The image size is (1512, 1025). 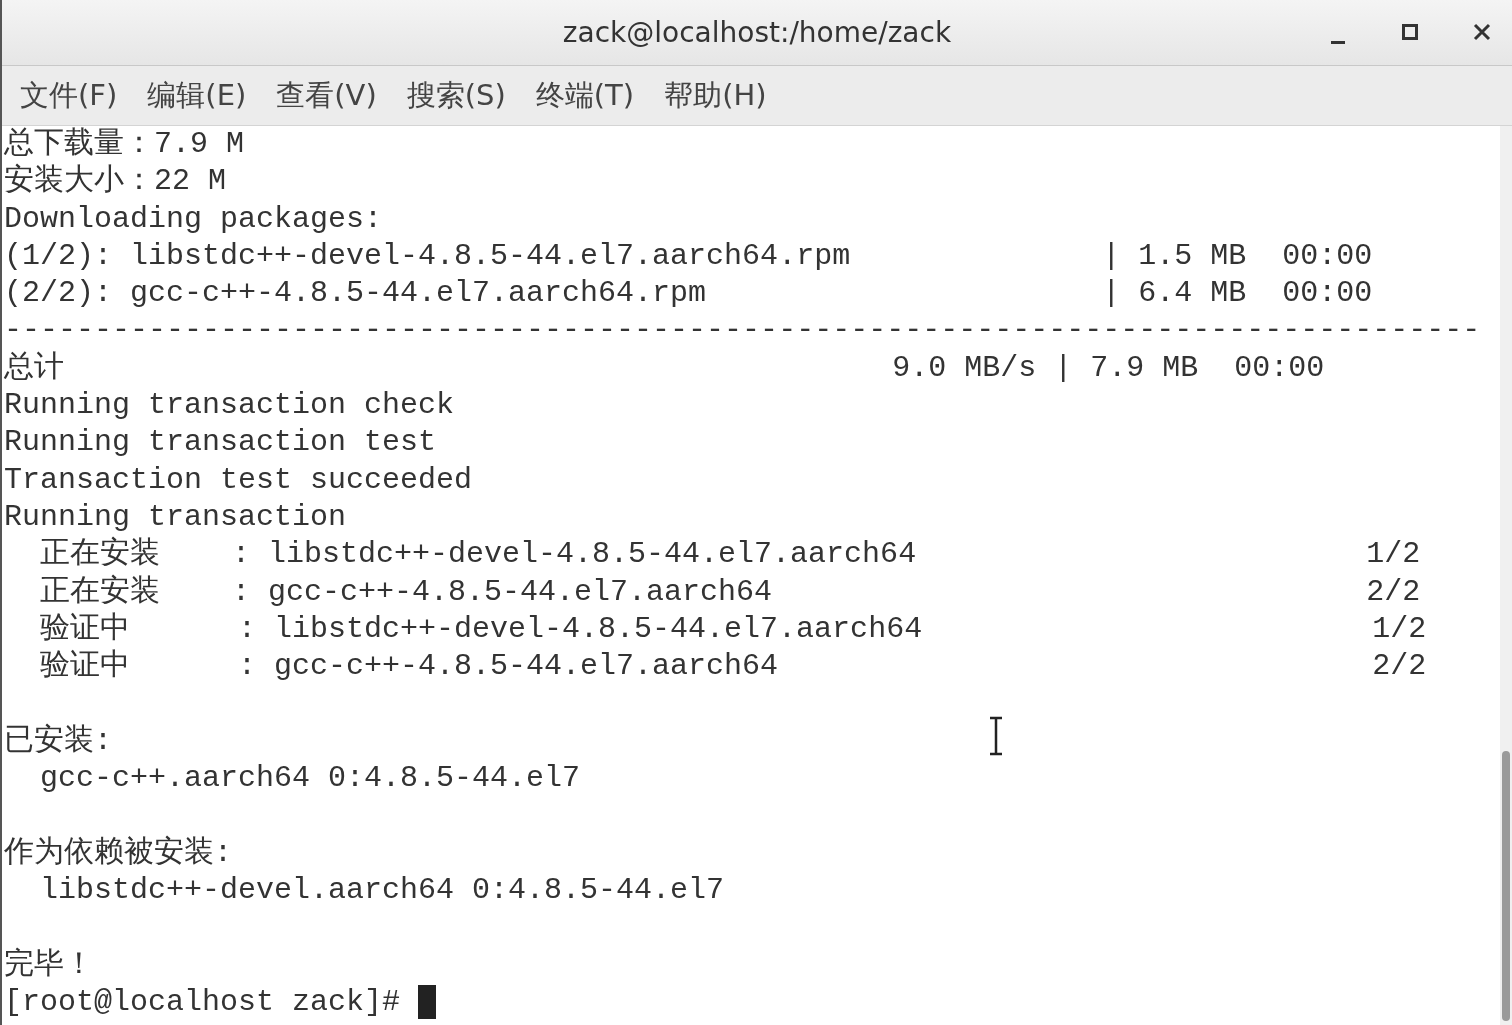 I want to click on terminal-line: 总下载量：7.9 M, so click(x=124, y=144).